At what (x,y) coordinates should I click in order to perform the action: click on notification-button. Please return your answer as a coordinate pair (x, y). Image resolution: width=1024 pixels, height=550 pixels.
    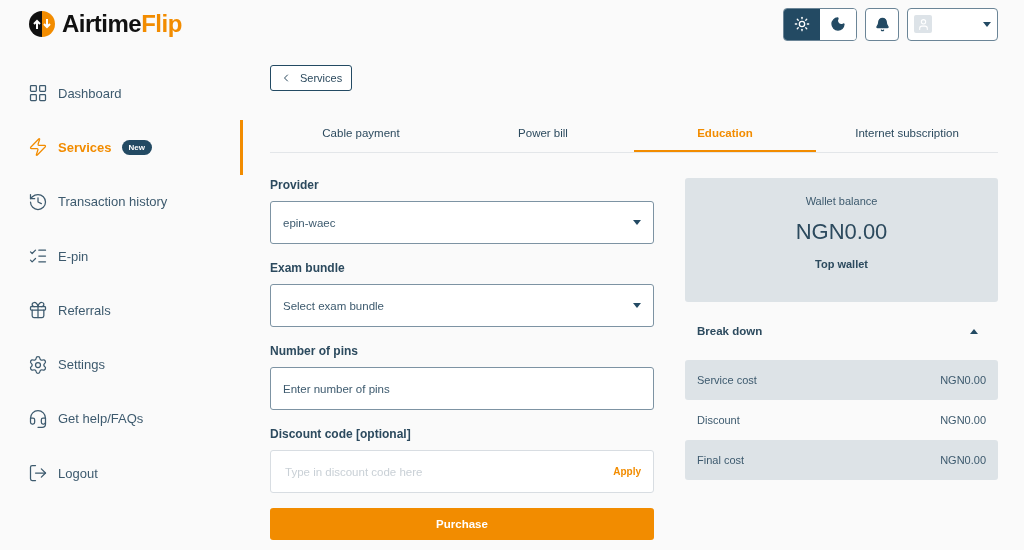
    Looking at the image, I should click on (882, 24).